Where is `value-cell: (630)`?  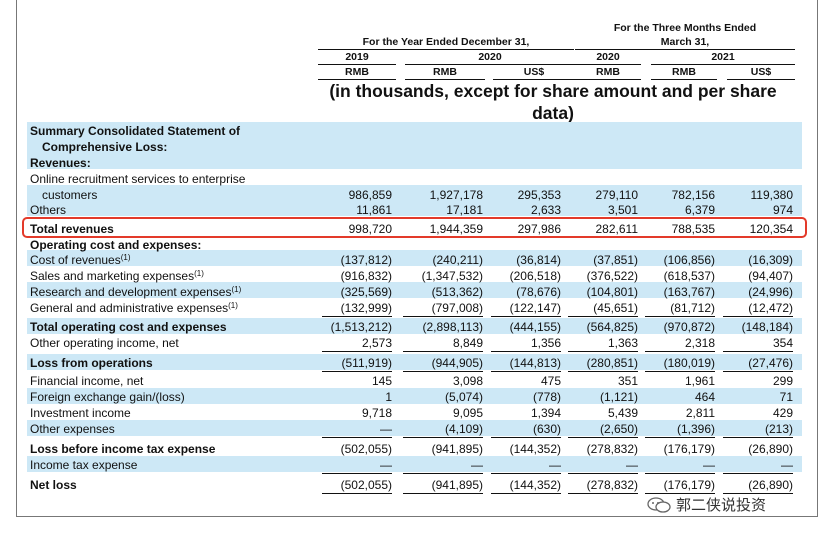 value-cell: (630) is located at coordinates (526, 430).